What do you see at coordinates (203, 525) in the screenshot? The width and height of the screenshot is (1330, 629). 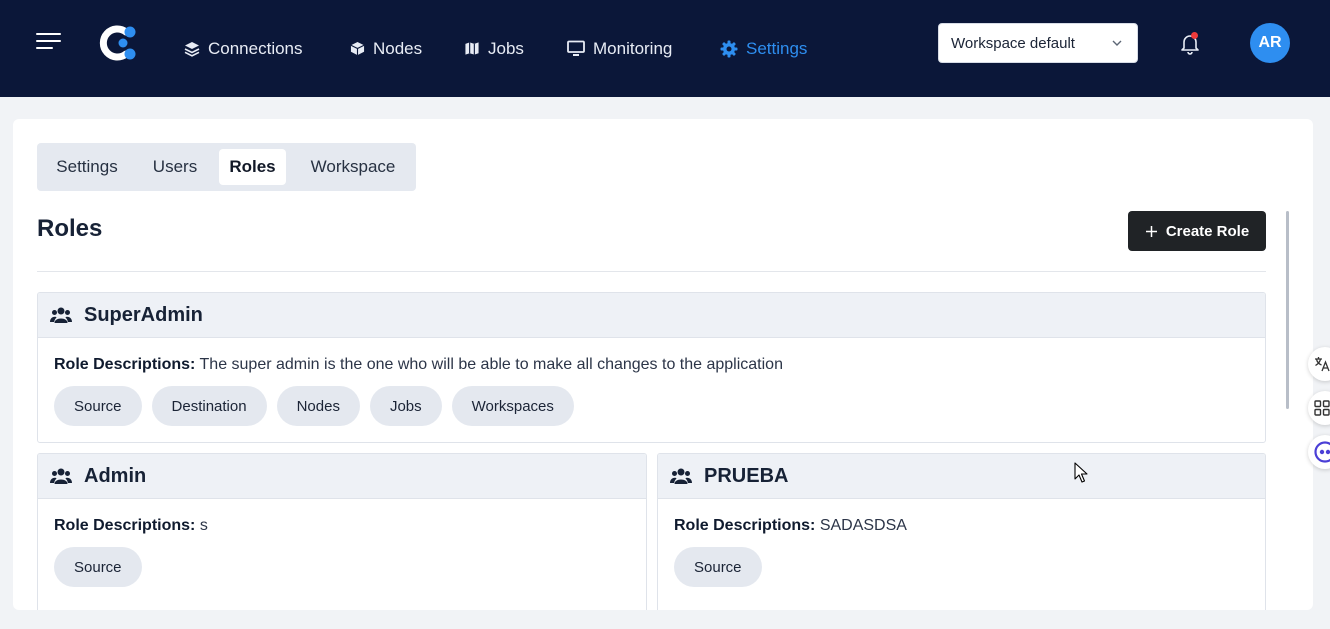 I see `role-description-text: s` at bounding box center [203, 525].